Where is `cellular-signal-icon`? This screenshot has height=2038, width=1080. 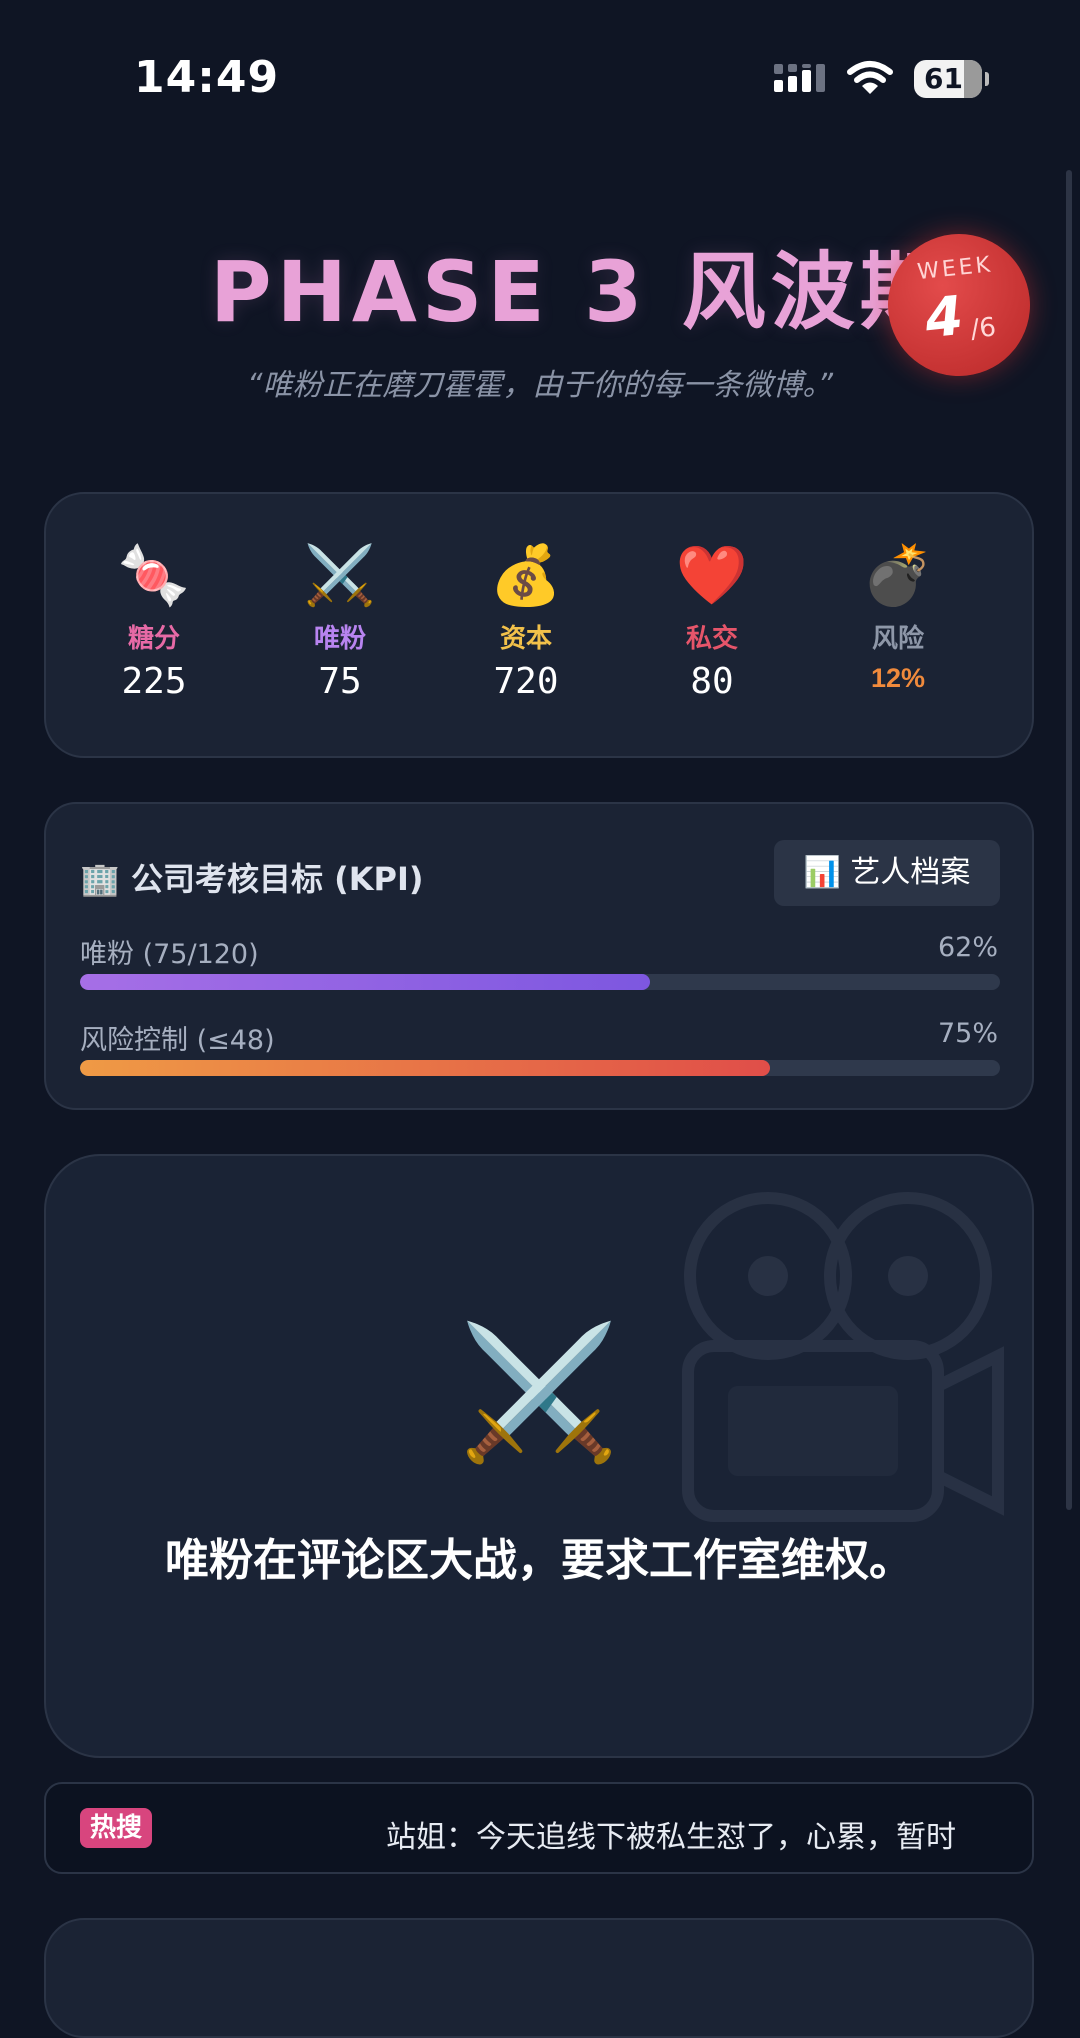 cellular-signal-icon is located at coordinates (799, 78).